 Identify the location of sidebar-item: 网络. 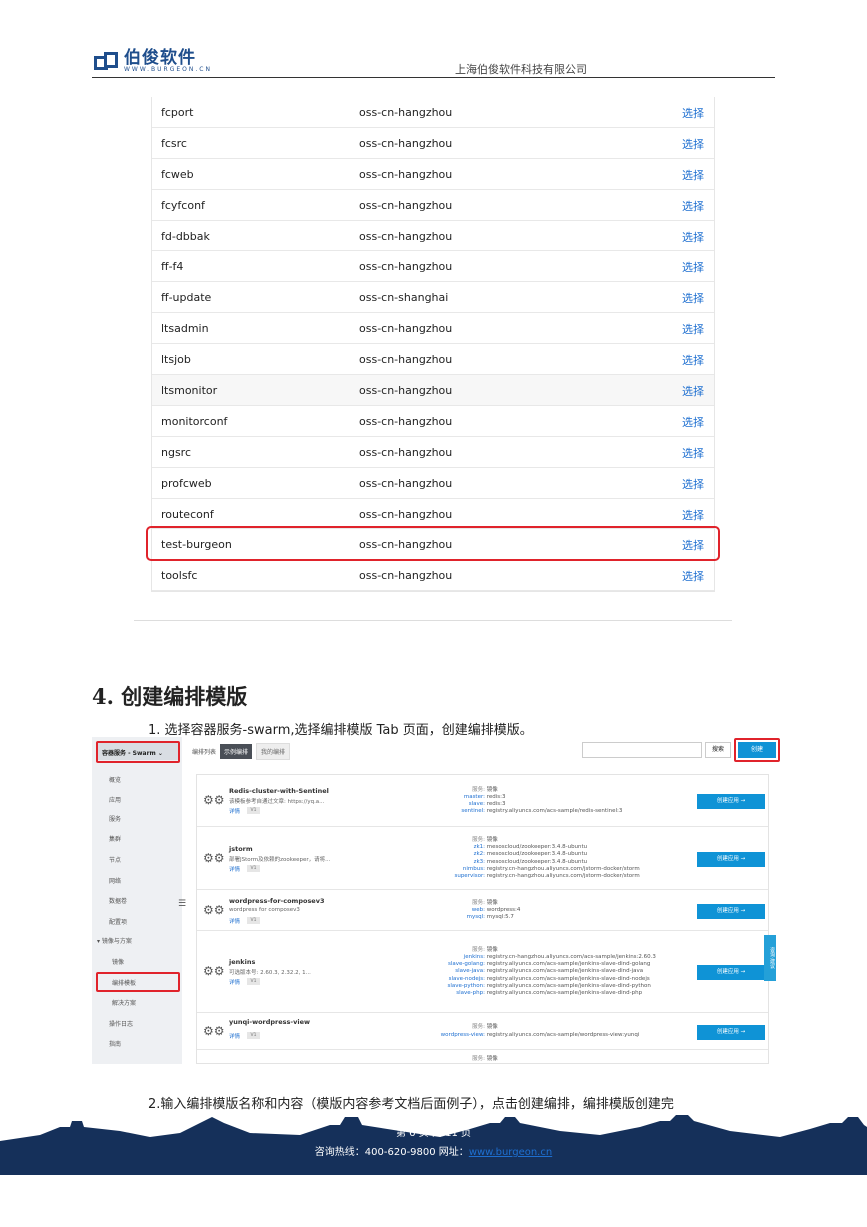
(115, 880).